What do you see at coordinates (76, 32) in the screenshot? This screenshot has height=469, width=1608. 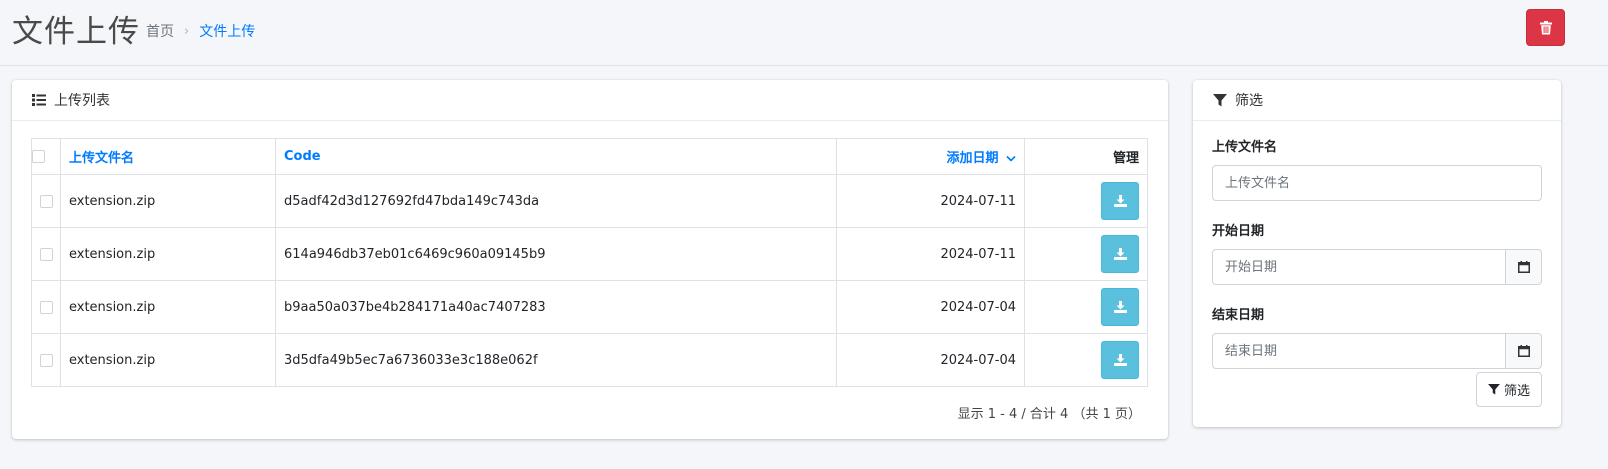 I see `page-title: 文件上传` at bounding box center [76, 32].